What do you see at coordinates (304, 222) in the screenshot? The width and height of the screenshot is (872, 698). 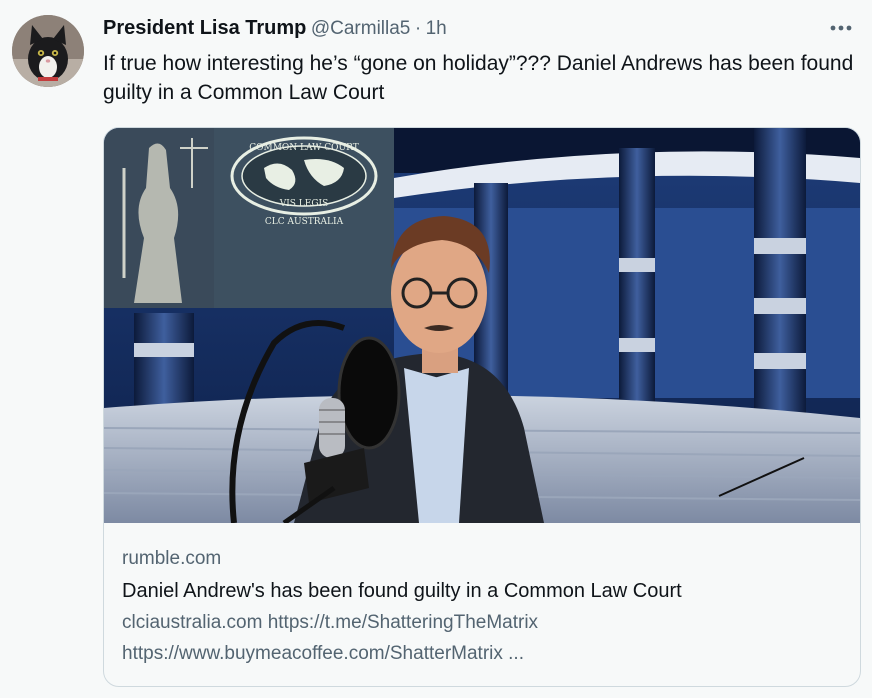 I see `logo-bottom-text: CLC AUSTRALIA` at bounding box center [304, 222].